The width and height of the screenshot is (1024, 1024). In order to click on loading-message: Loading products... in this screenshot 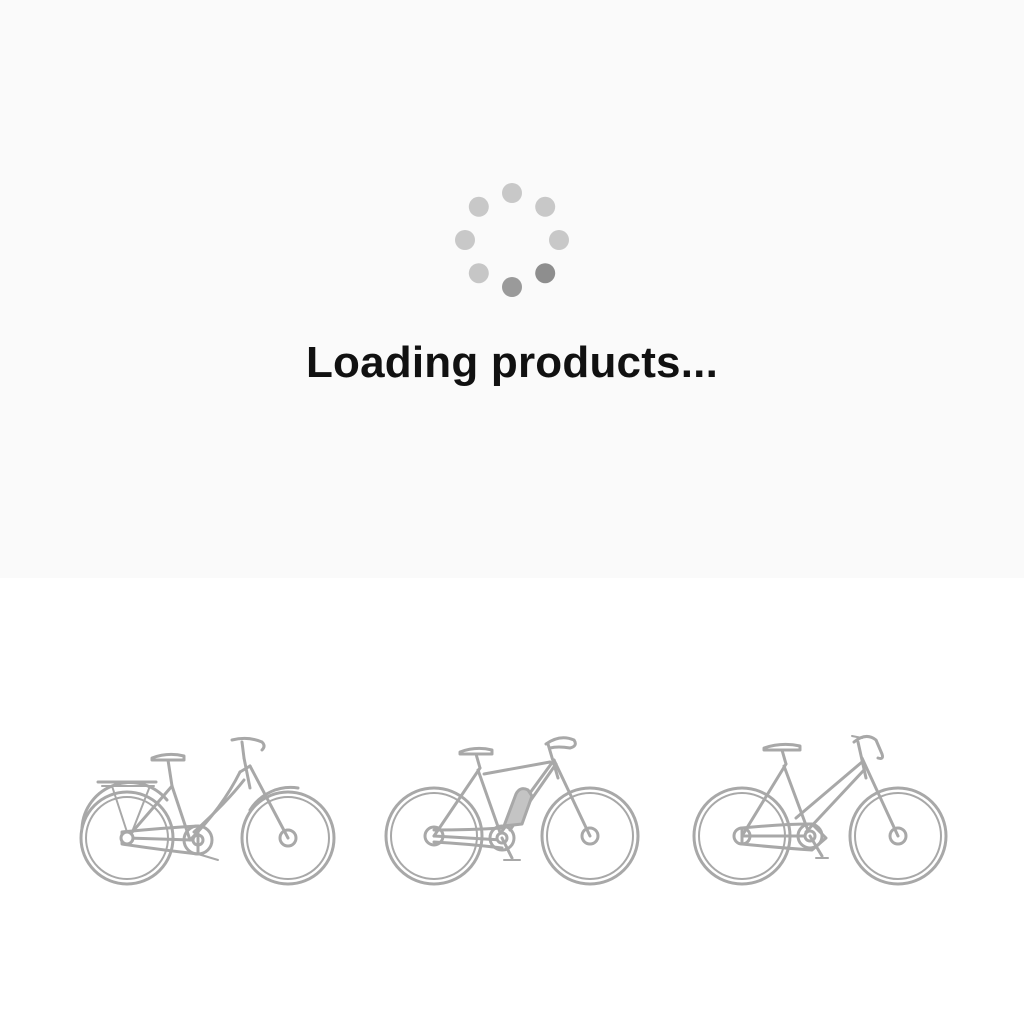, I will do `click(511, 362)`.